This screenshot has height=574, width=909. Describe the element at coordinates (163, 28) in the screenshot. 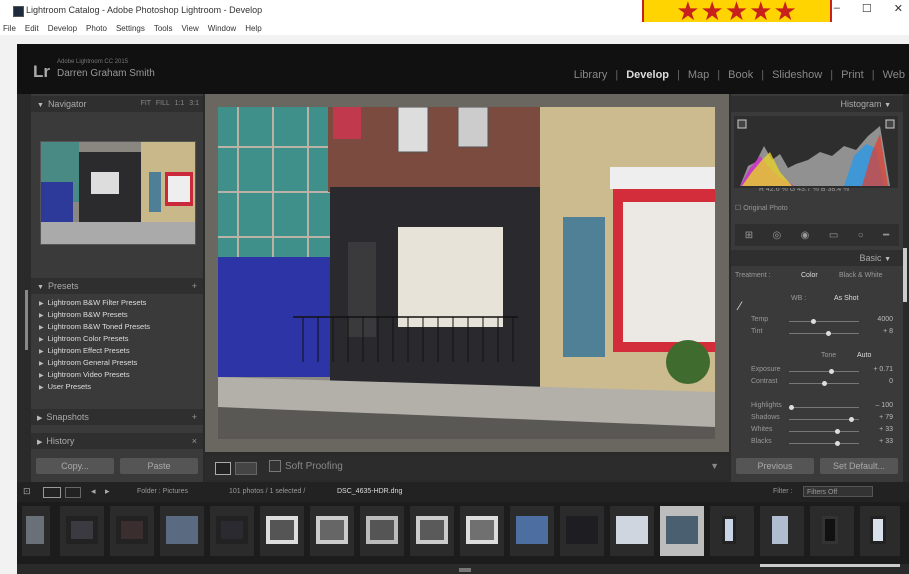

I see `menu-tools: Tools` at that location.